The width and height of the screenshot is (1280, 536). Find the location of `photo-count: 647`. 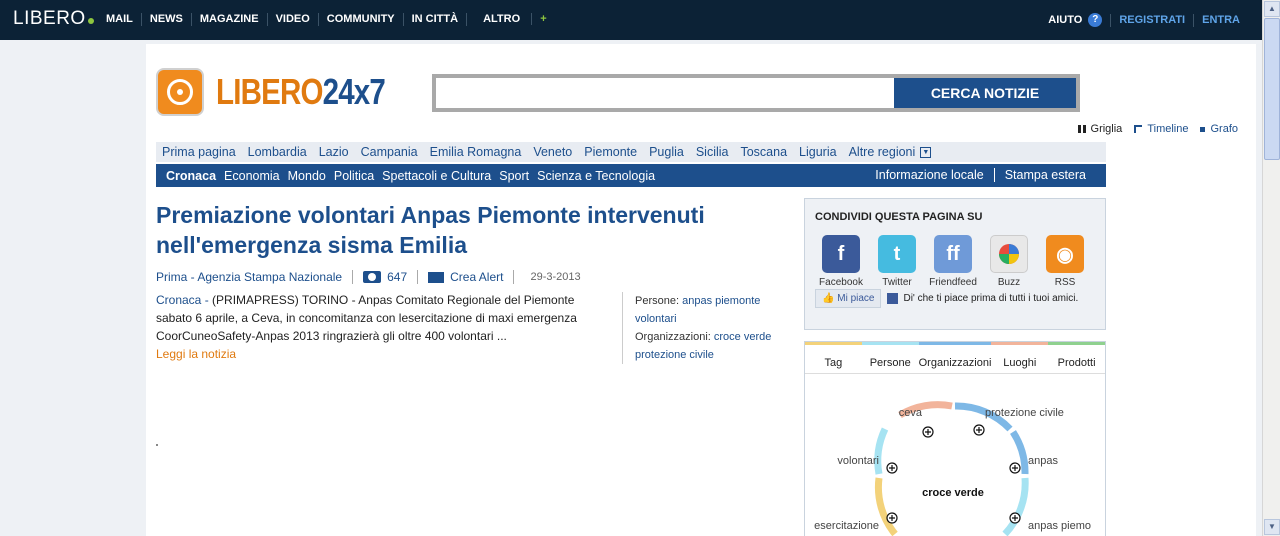

photo-count: 647 is located at coordinates (397, 277).